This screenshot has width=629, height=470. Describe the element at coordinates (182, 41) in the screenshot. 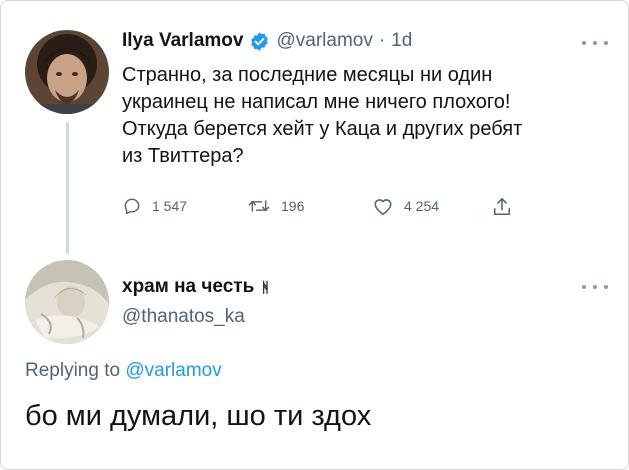

I see `author-name: Ilya Varlamov` at that location.